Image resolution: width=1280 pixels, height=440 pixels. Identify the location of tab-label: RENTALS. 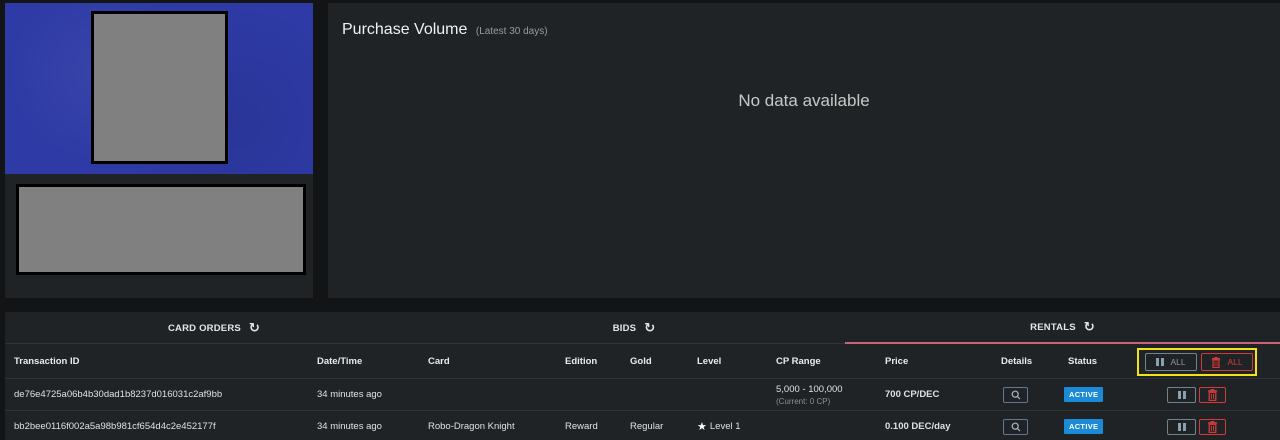
(1053, 327).